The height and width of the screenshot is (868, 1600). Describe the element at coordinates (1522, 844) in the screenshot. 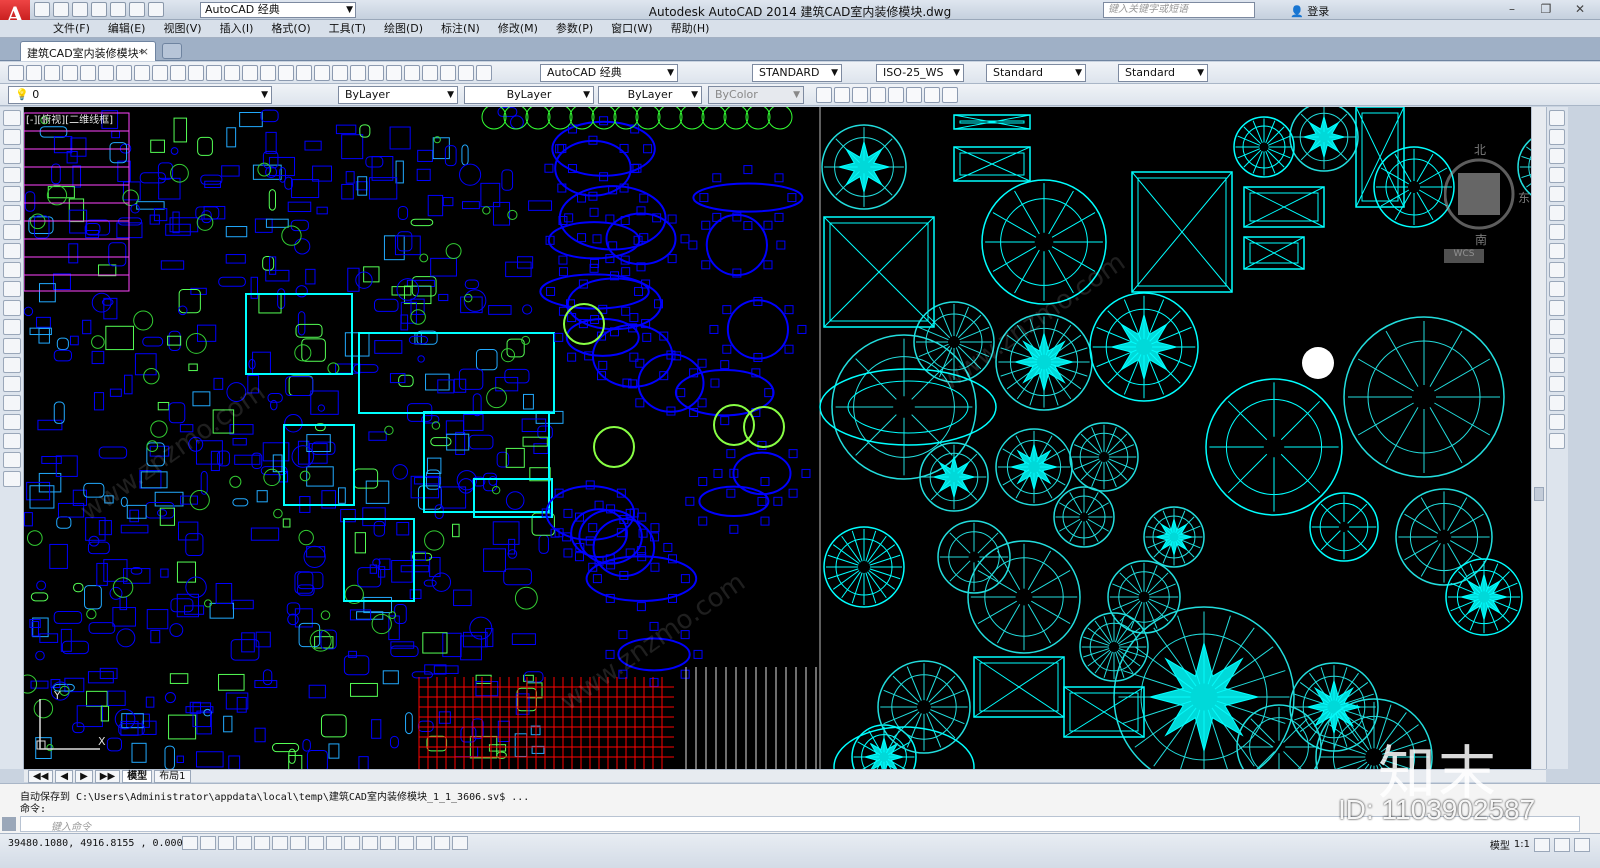

I see `annotation-scale: 1:1` at that location.